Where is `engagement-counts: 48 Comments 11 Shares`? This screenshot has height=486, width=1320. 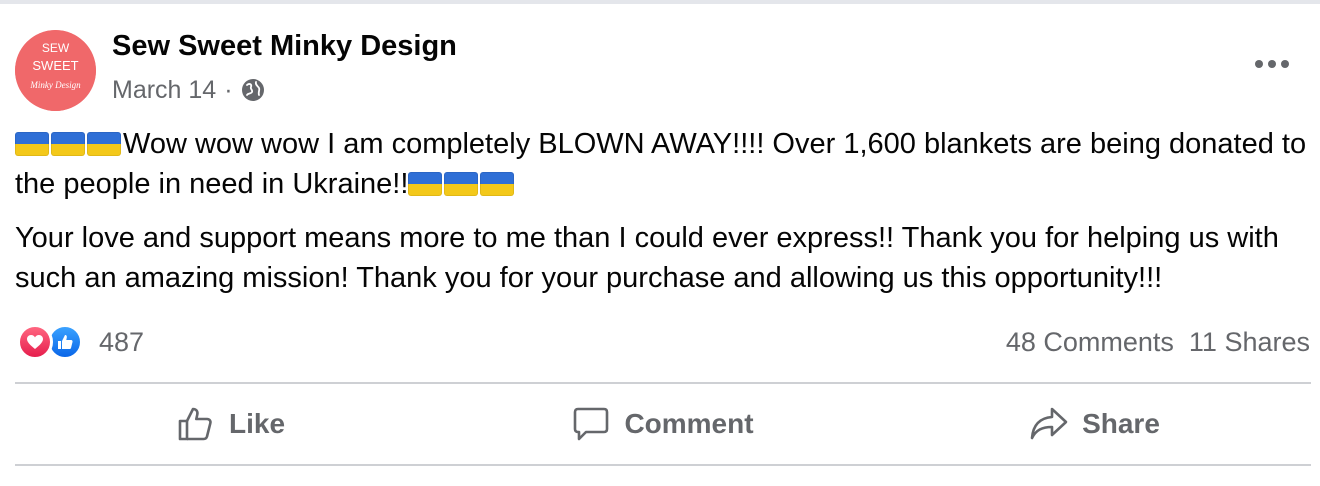
engagement-counts: 48 Comments 11 Shares is located at coordinates (1158, 342).